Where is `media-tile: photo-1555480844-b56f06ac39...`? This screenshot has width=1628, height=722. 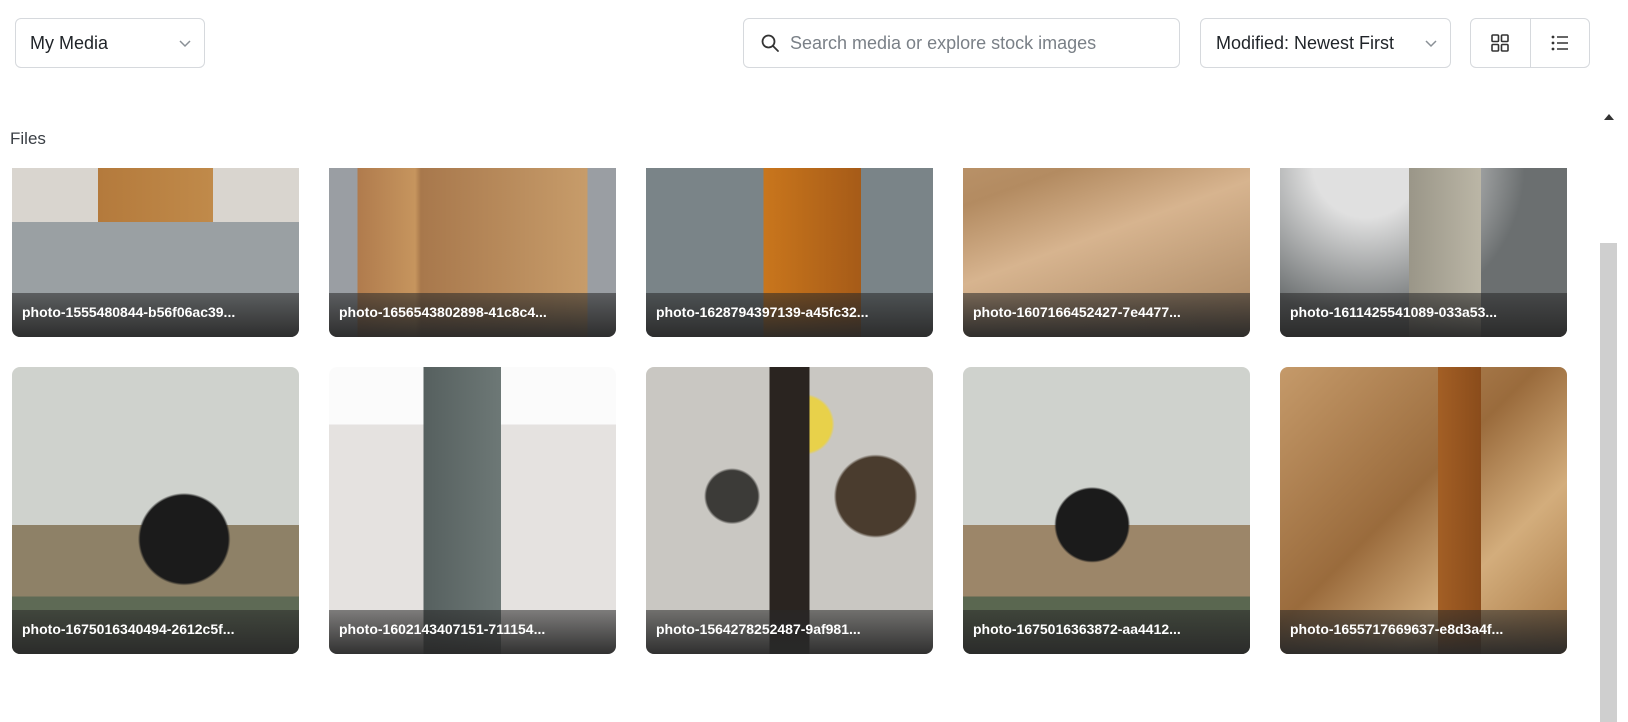 media-tile: photo-1555480844-b56f06ac39... is located at coordinates (155, 252).